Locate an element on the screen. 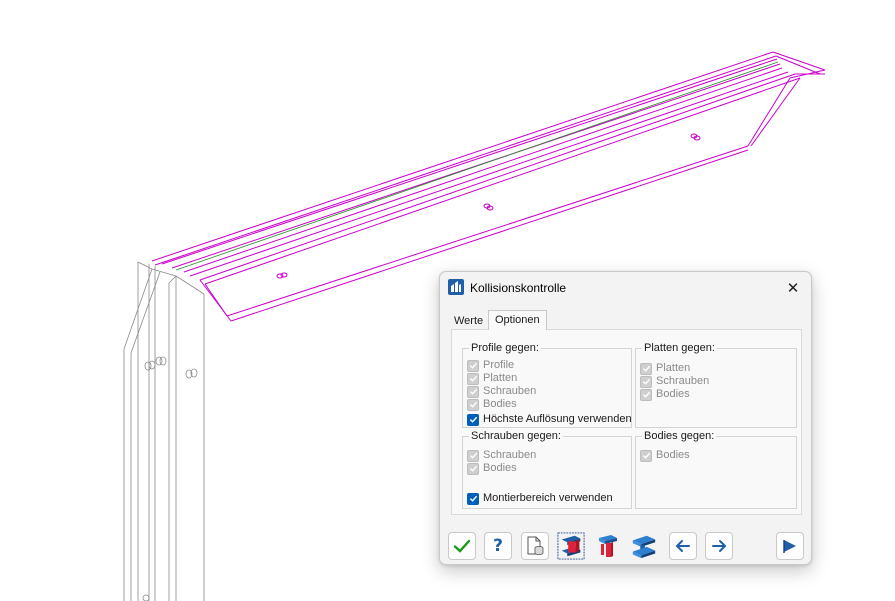  group-profile-title: Profile gegen: is located at coordinates (505, 348).